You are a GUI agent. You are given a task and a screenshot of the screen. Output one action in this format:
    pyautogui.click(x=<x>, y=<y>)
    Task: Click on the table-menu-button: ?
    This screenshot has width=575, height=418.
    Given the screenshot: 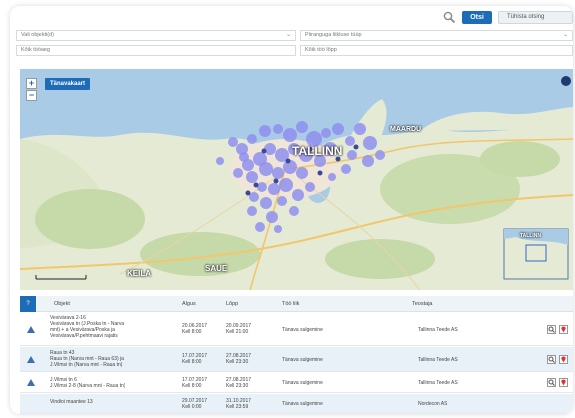 What is the action you would take?
    pyautogui.click(x=28, y=304)
    